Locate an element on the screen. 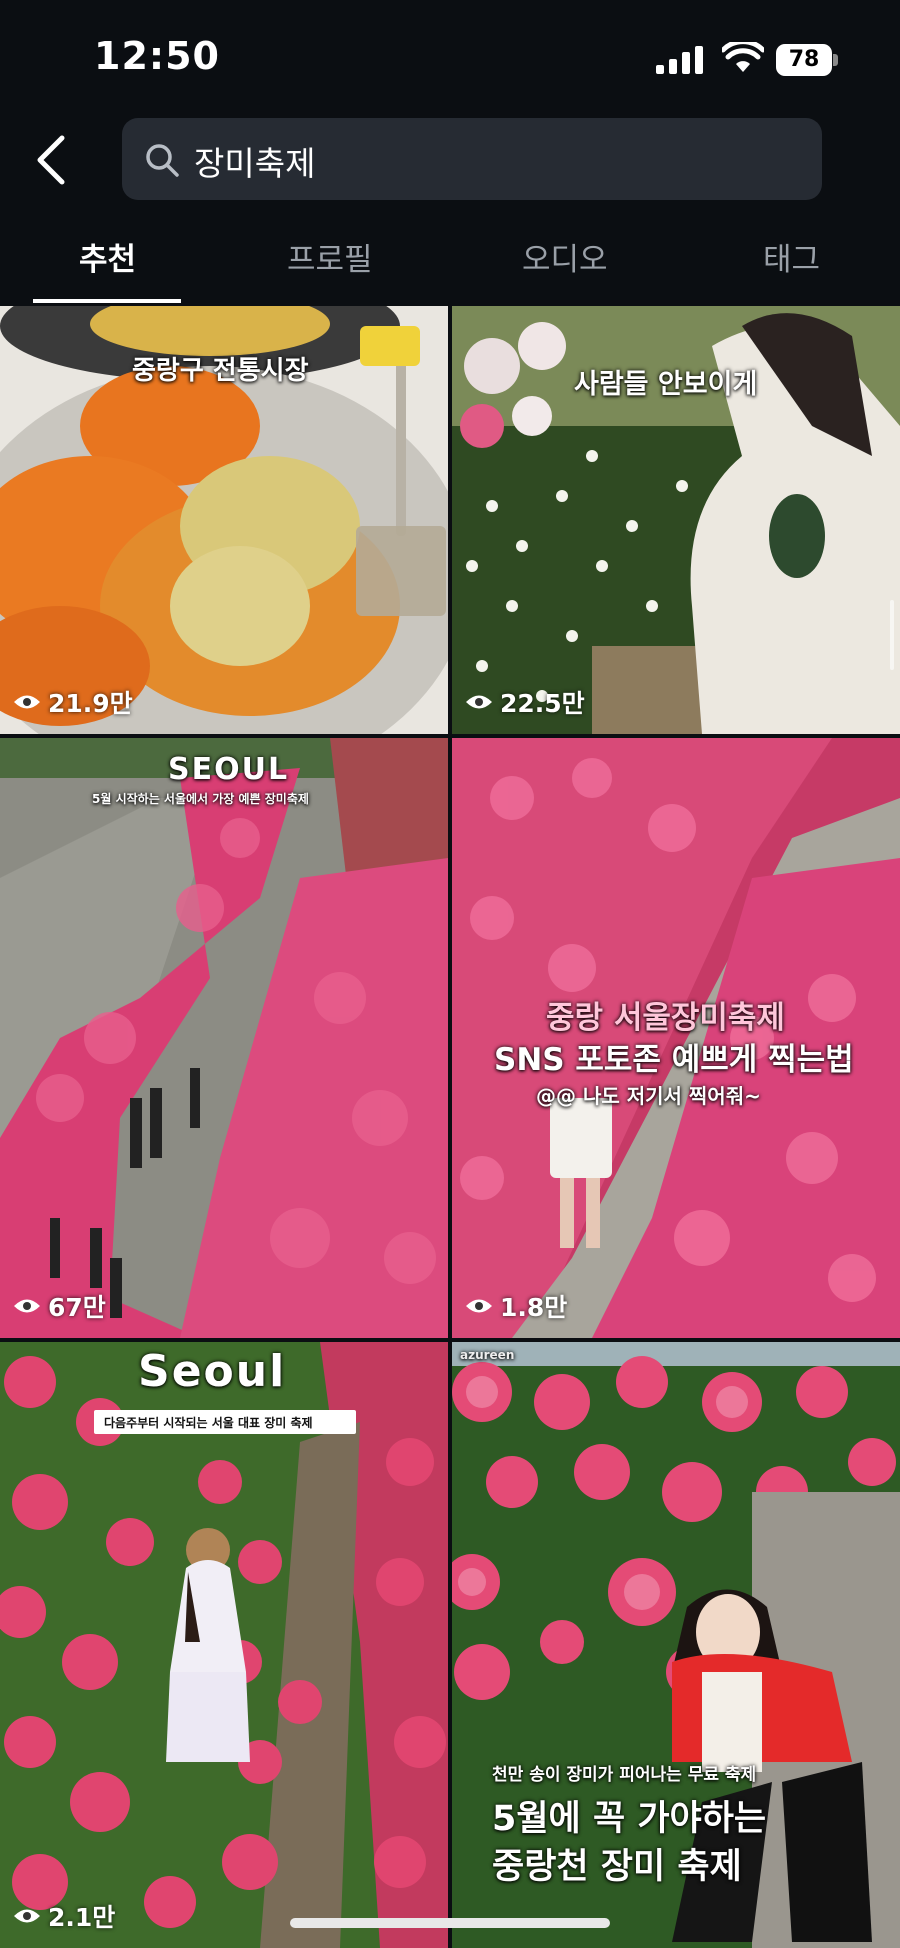  search-icon is located at coordinates (162, 160).